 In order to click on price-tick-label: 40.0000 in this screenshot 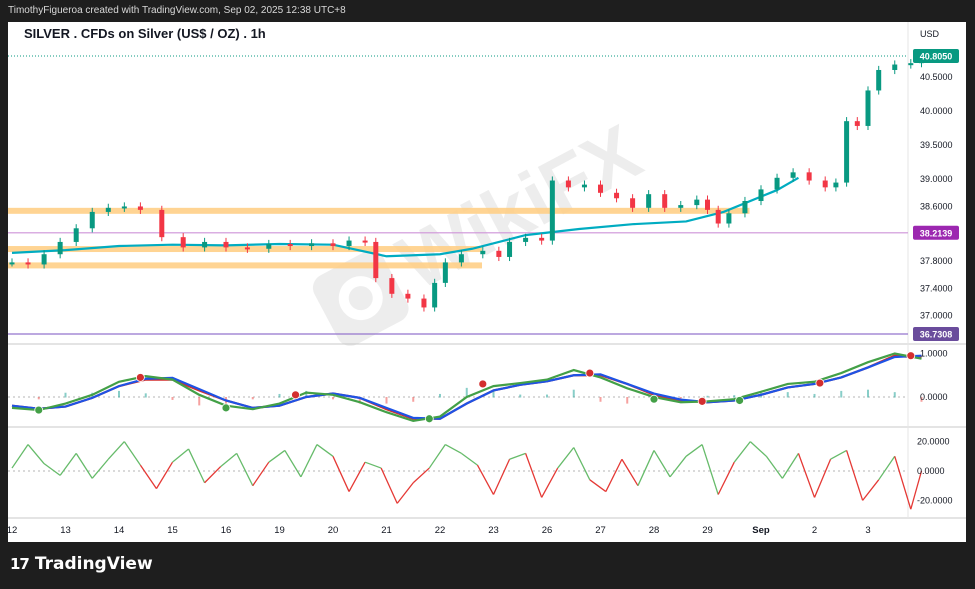, I will do `click(936, 111)`.